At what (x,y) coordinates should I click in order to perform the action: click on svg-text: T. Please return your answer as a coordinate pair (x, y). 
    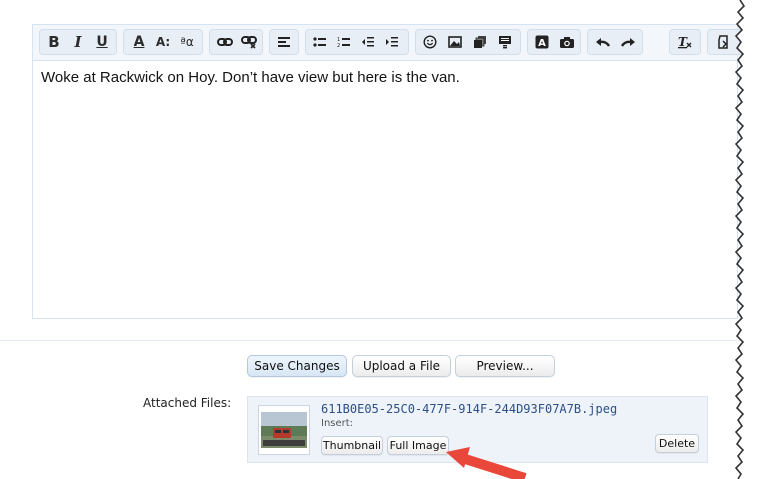
    Looking at the image, I should click on (683, 42).